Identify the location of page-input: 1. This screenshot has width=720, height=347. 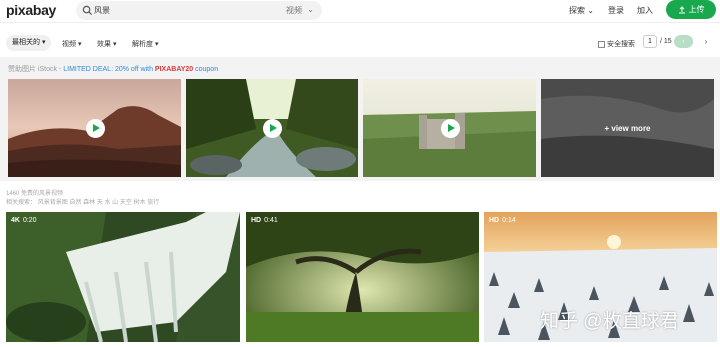
(650, 41).